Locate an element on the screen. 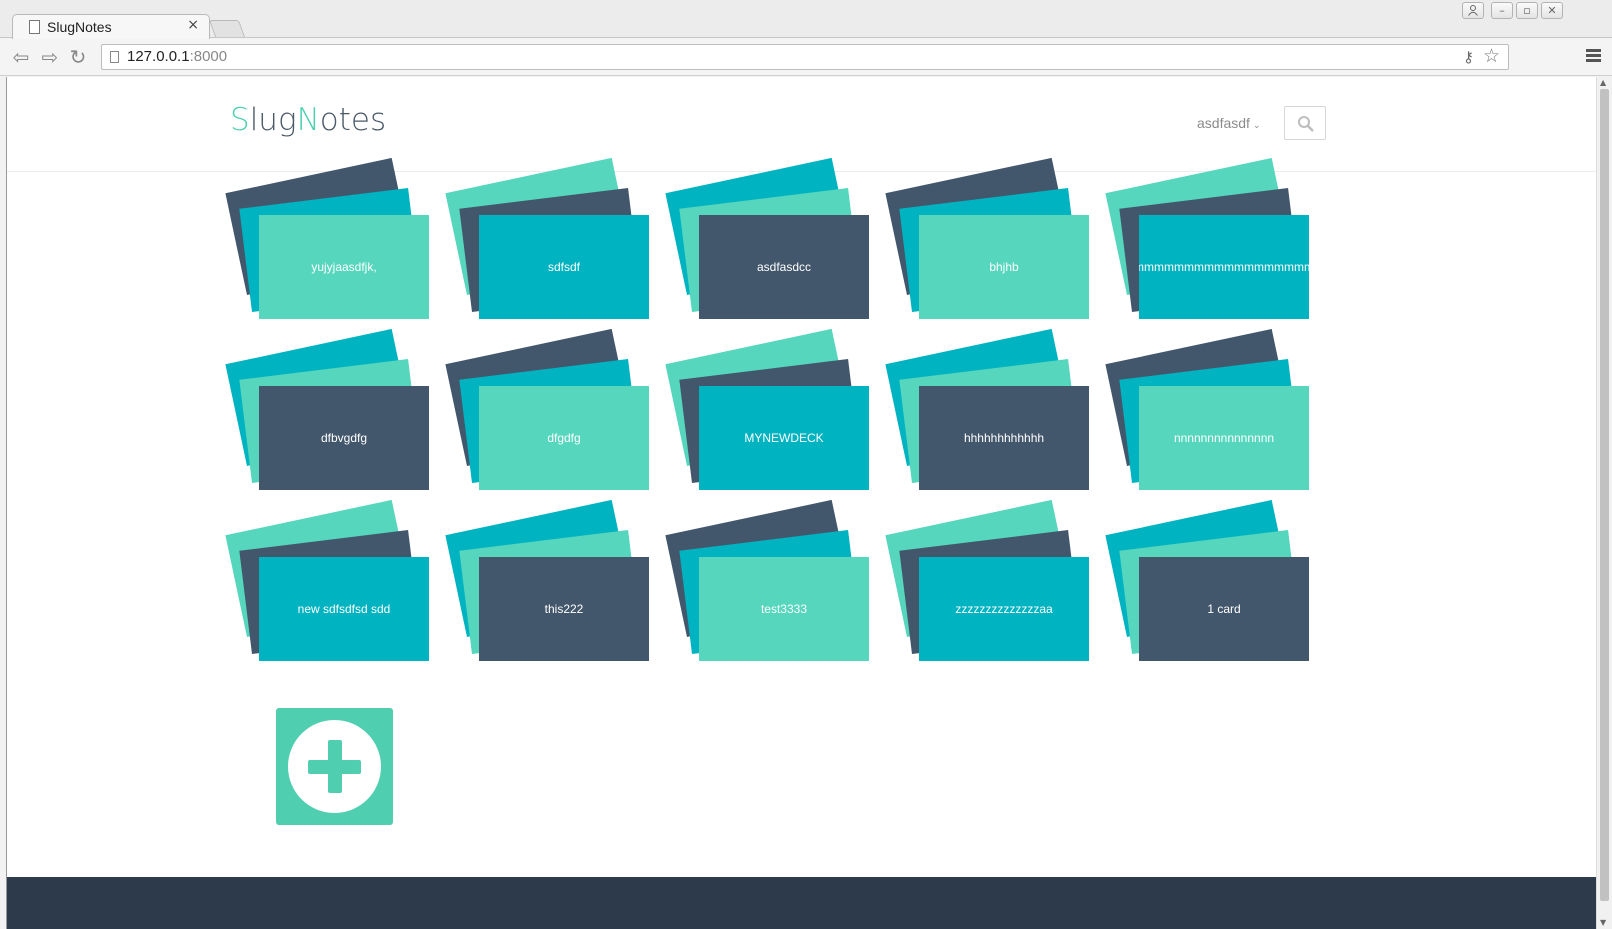 The height and width of the screenshot is (929, 1612). deck-title: sdfsdf is located at coordinates (563, 267).